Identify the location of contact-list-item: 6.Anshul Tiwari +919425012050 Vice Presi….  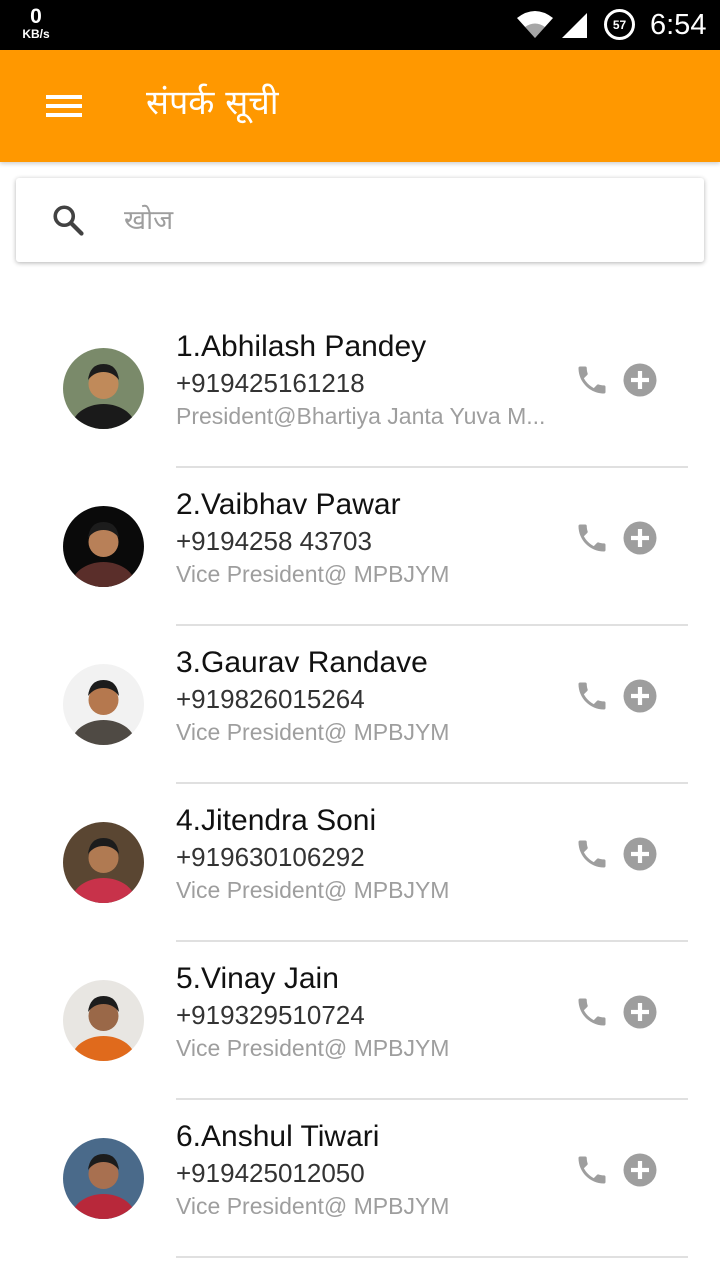
(360, 1179).